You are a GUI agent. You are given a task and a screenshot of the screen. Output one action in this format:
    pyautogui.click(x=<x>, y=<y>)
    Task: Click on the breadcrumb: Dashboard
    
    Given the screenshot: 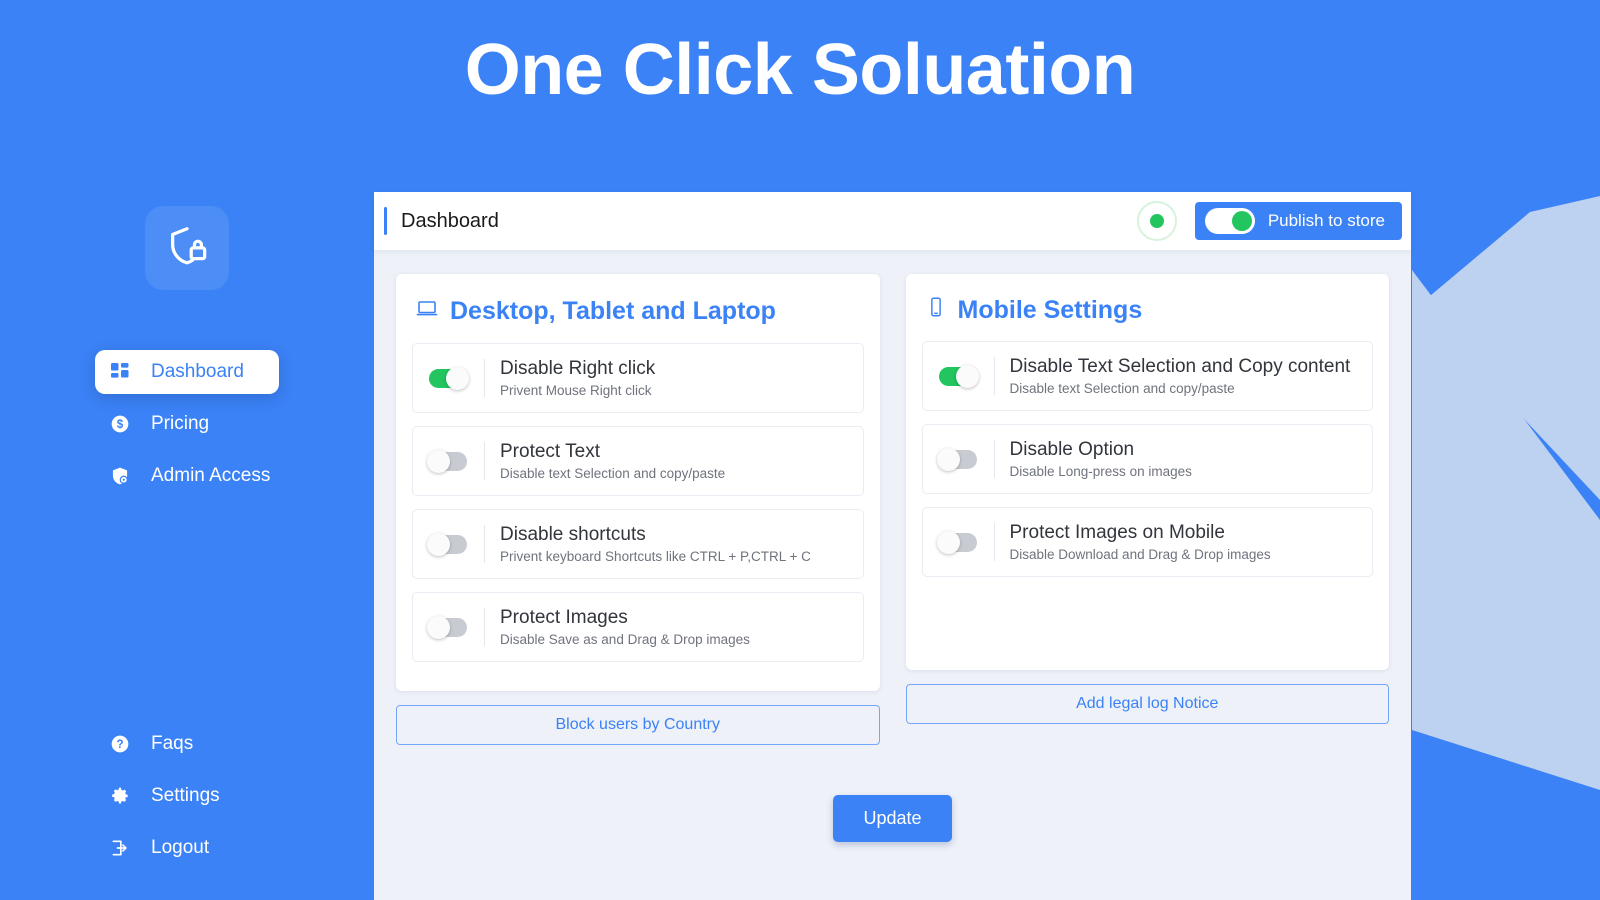 What is the action you would take?
    pyautogui.click(x=450, y=220)
    